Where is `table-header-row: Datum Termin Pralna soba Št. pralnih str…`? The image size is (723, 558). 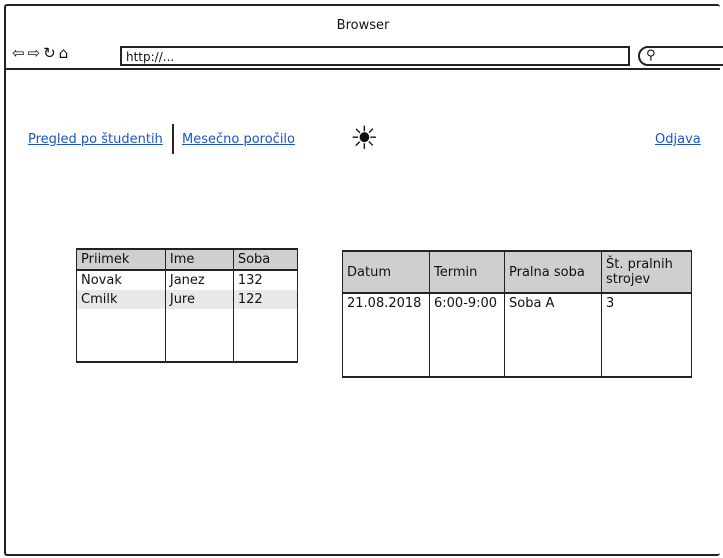
table-header-row: Datum Termin Pralna soba Št. pralnih str… is located at coordinates (517, 272).